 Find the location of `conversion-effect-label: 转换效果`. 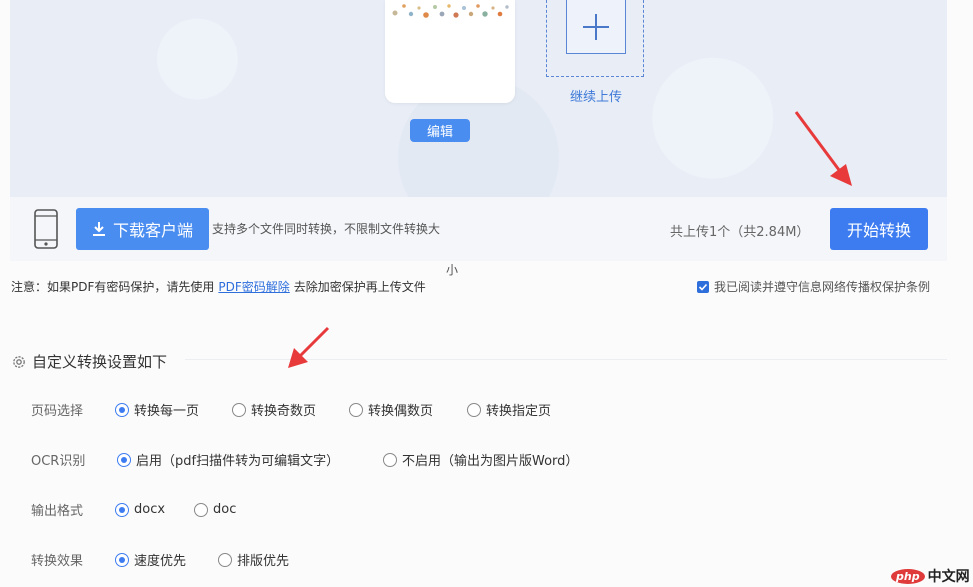

conversion-effect-label: 转换效果 is located at coordinates (57, 561).